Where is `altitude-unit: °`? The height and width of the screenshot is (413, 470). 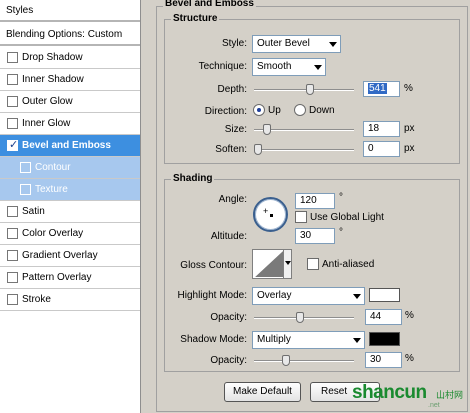 altitude-unit: ° is located at coordinates (341, 232).